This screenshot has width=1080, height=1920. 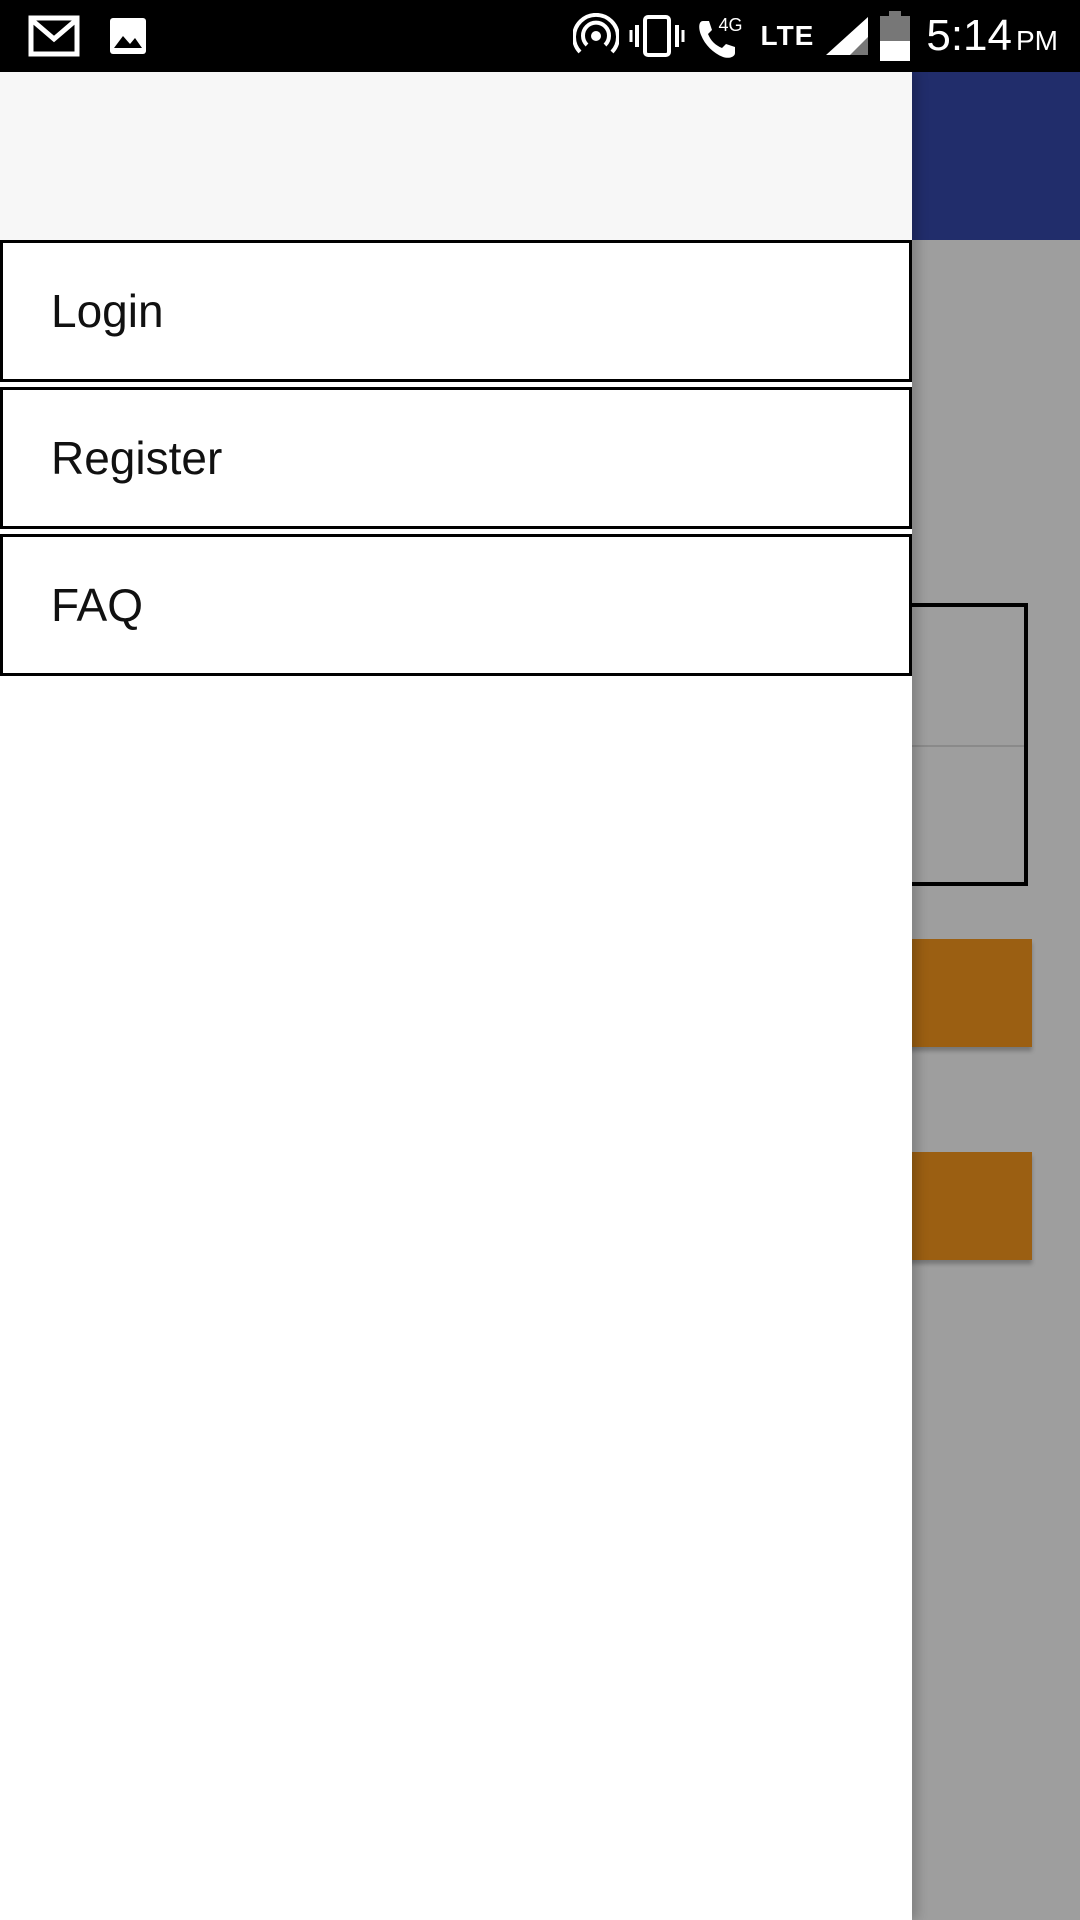 What do you see at coordinates (540, 36) in the screenshot?
I see `status-bar: 4G LTE 5:14 PM` at bounding box center [540, 36].